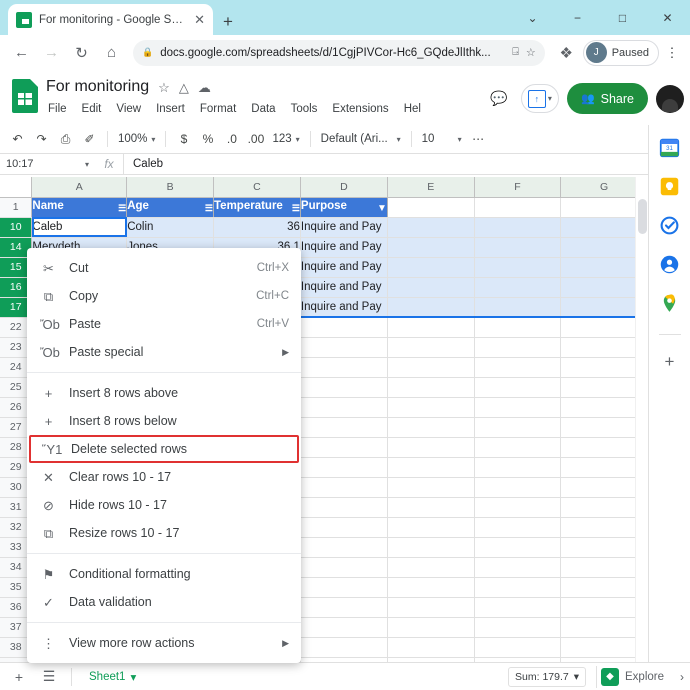  Describe the element at coordinates (344, 567) in the screenshot. I see `cell-D34` at that location.